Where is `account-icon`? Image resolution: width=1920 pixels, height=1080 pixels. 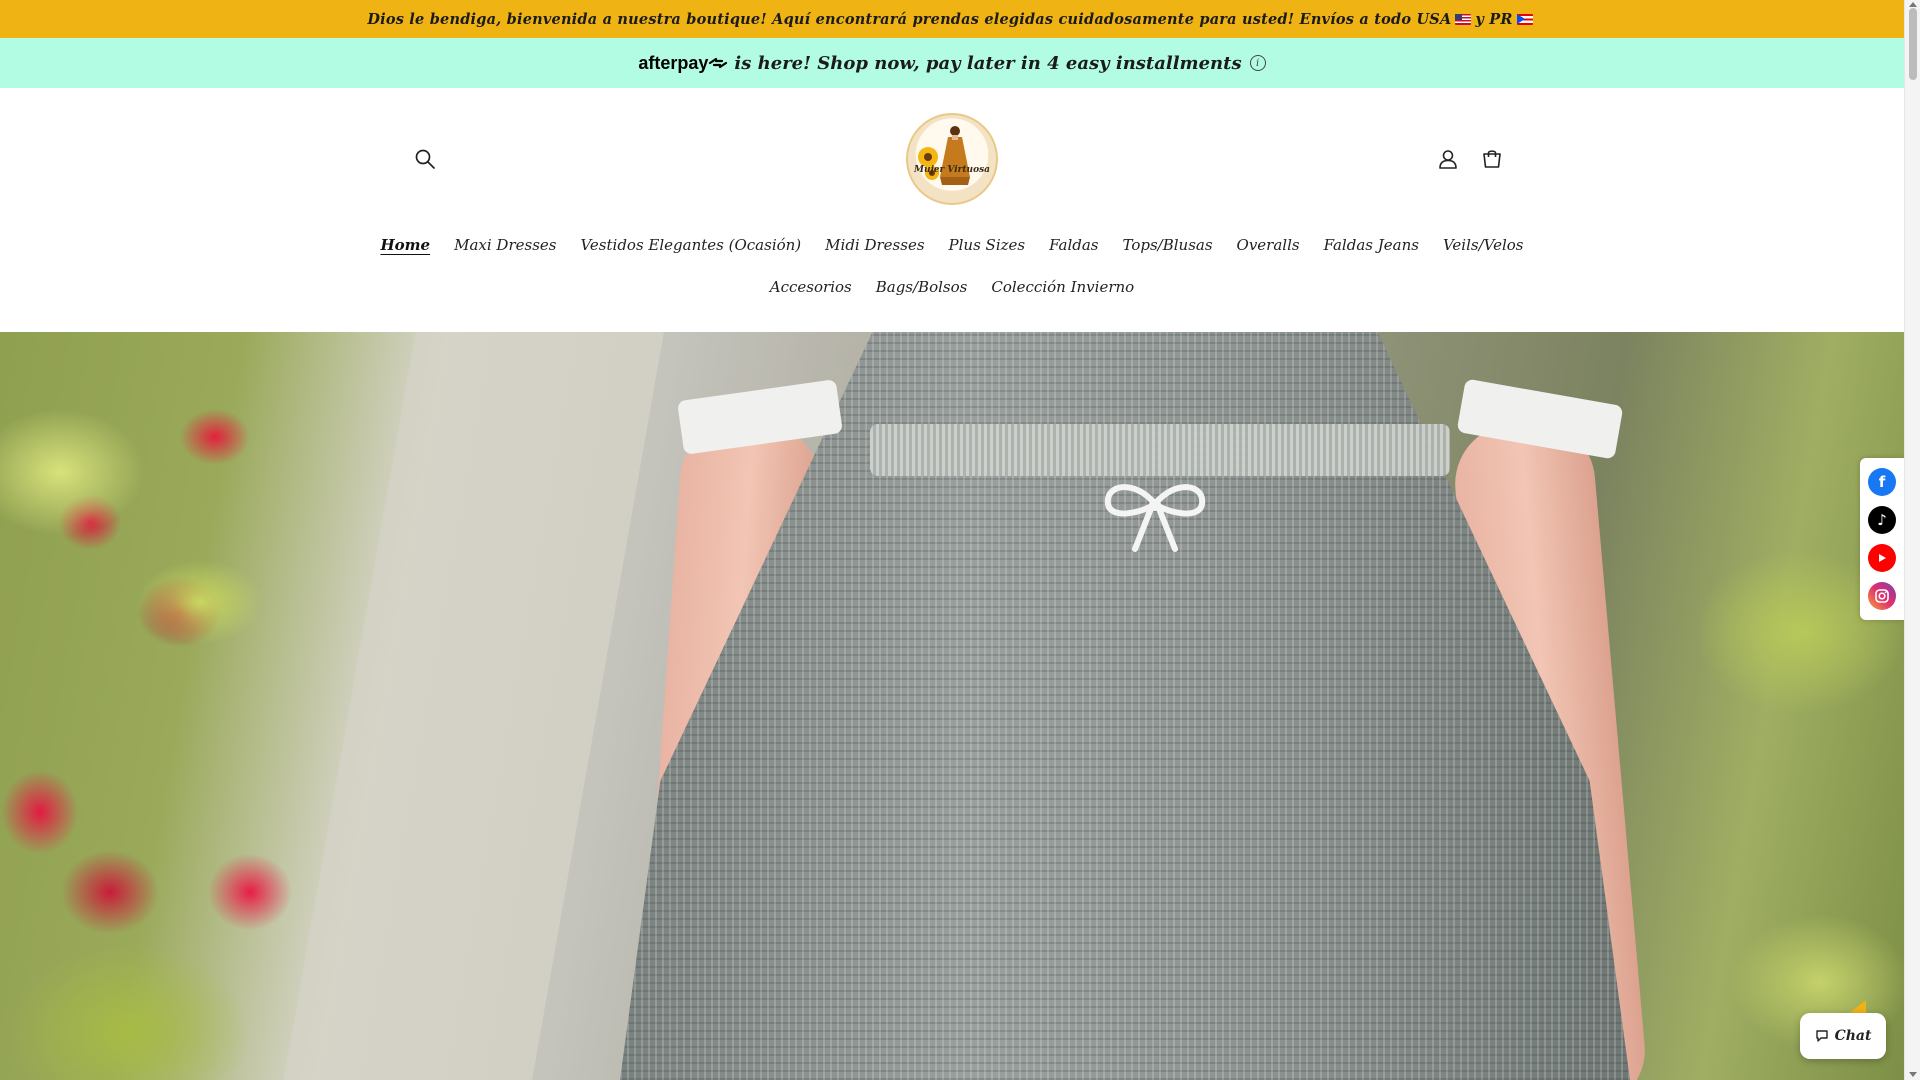 account-icon is located at coordinates (1448, 159).